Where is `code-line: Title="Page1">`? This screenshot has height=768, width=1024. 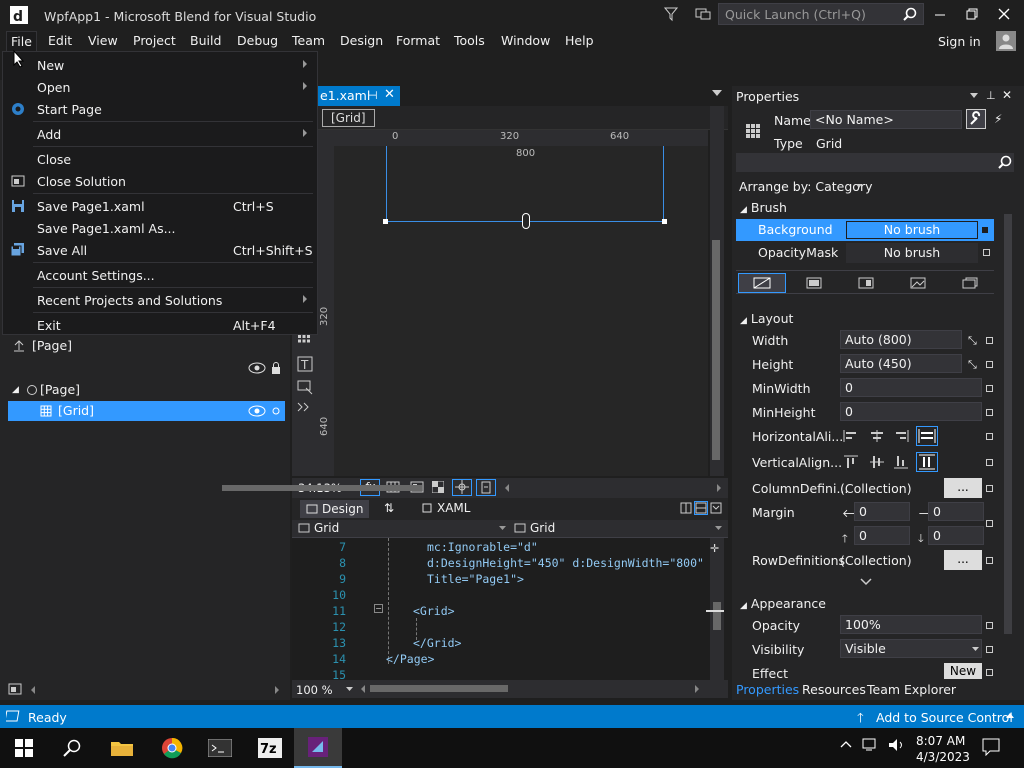
code-line: Title="Page1"> is located at coordinates (475, 579).